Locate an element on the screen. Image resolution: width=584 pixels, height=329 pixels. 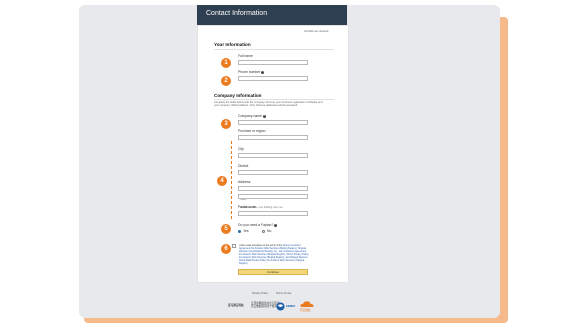
full-name-label: Full name is located at coordinates (245, 56).